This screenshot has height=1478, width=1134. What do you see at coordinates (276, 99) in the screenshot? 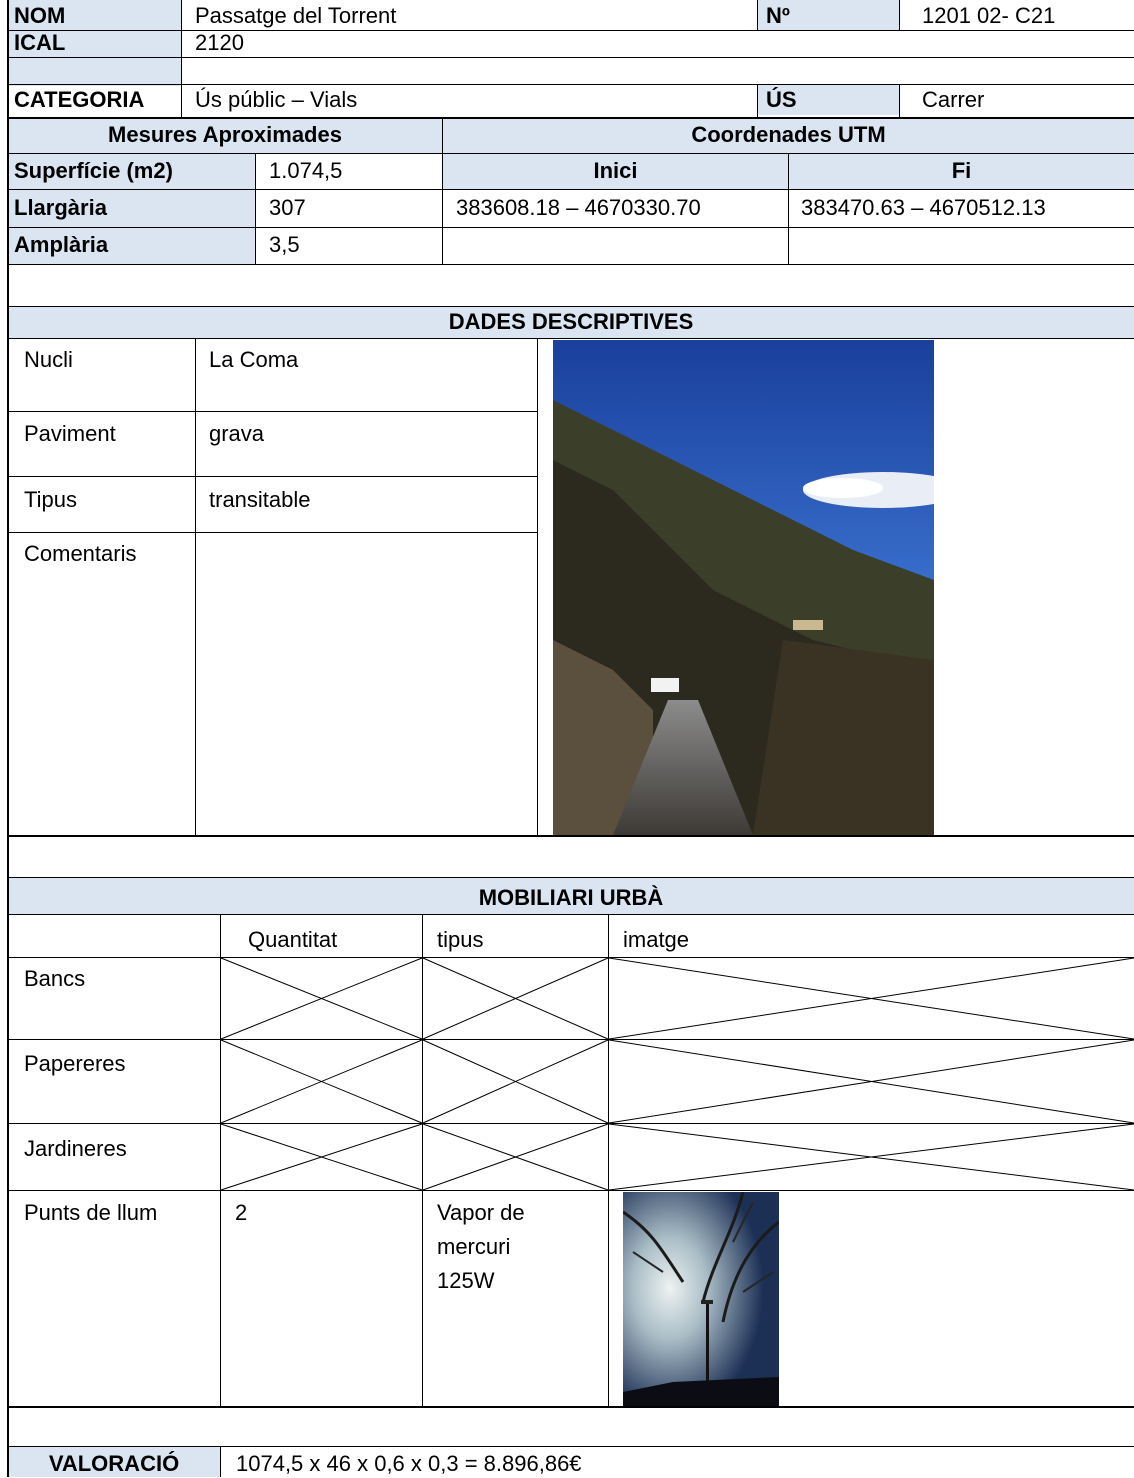
I see `categoria-value: Ús públic – Vials` at bounding box center [276, 99].